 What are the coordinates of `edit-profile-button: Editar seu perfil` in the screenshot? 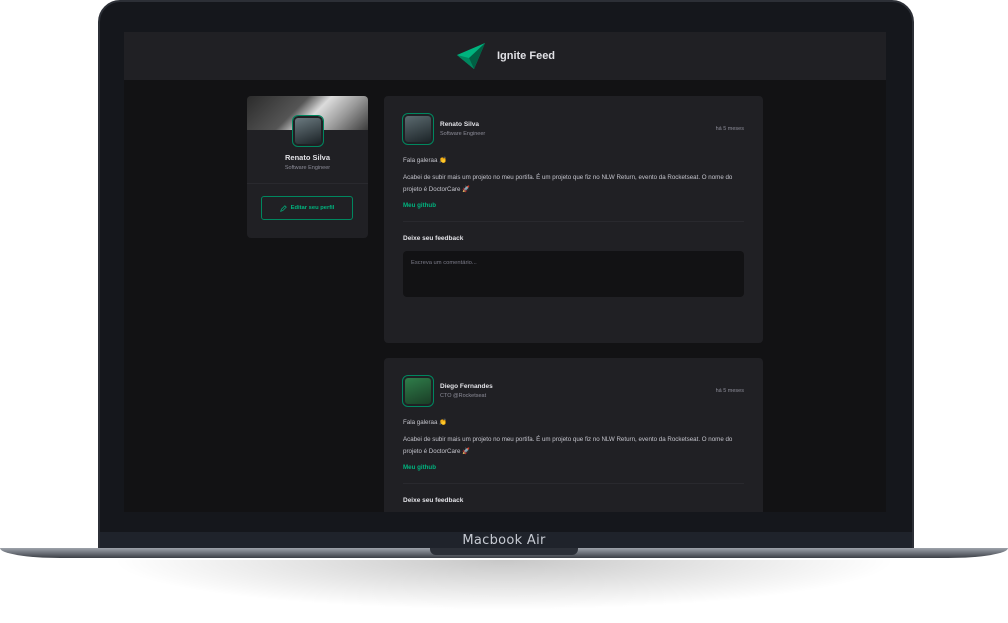 It's located at (307, 208).